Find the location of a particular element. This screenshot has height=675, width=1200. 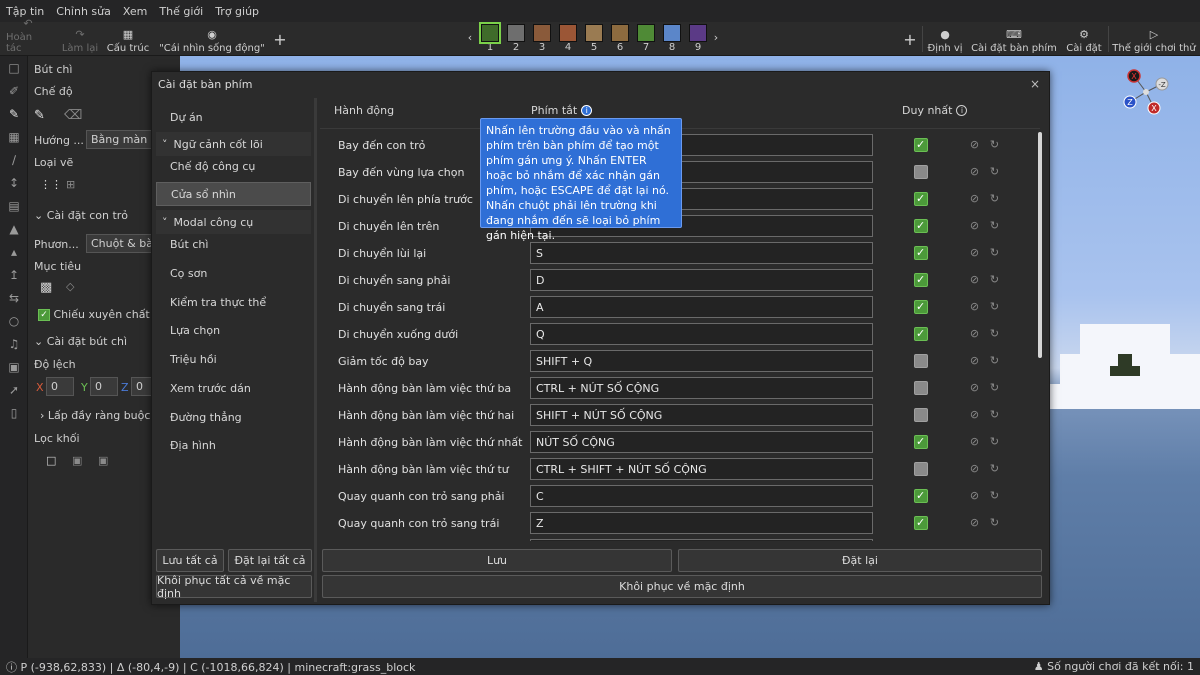

category-item: Chế độ công cụ is located at coordinates (233, 166).